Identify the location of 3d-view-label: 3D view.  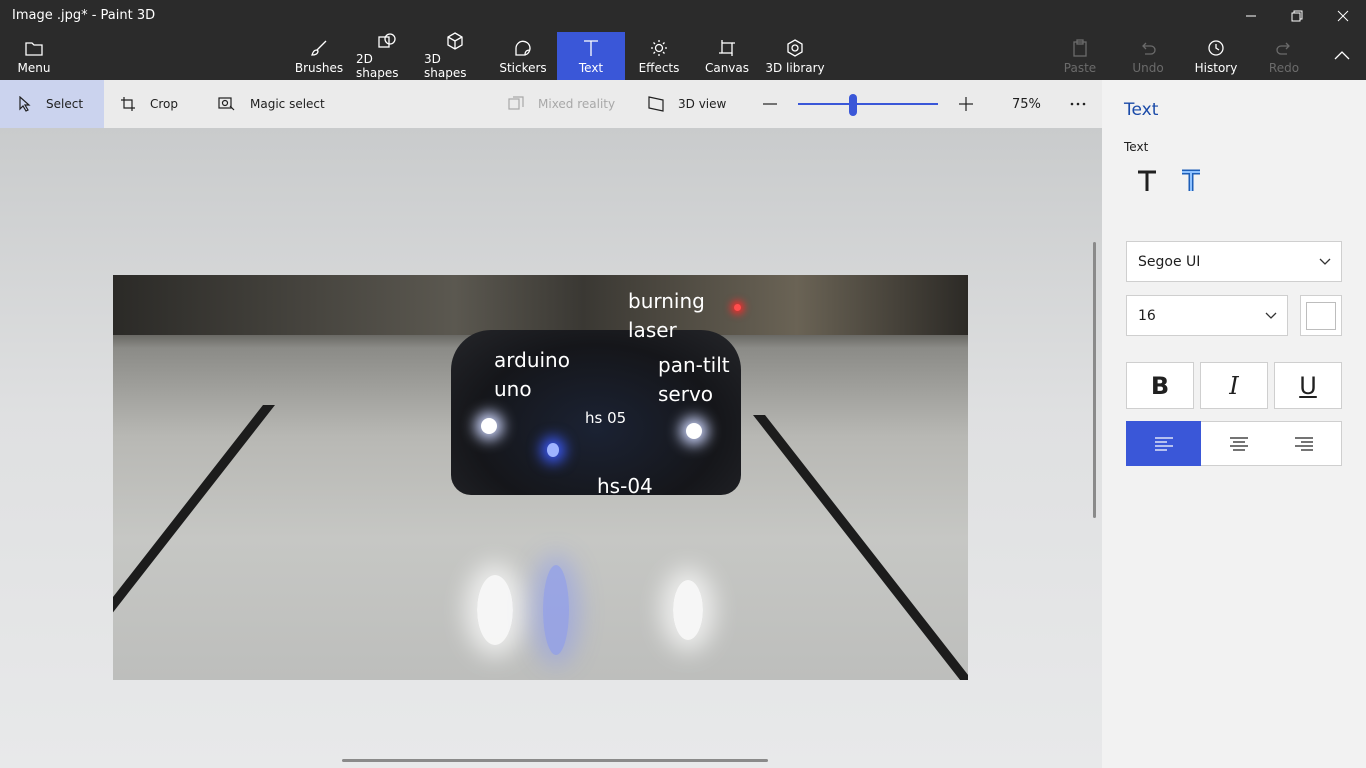
(702, 104).